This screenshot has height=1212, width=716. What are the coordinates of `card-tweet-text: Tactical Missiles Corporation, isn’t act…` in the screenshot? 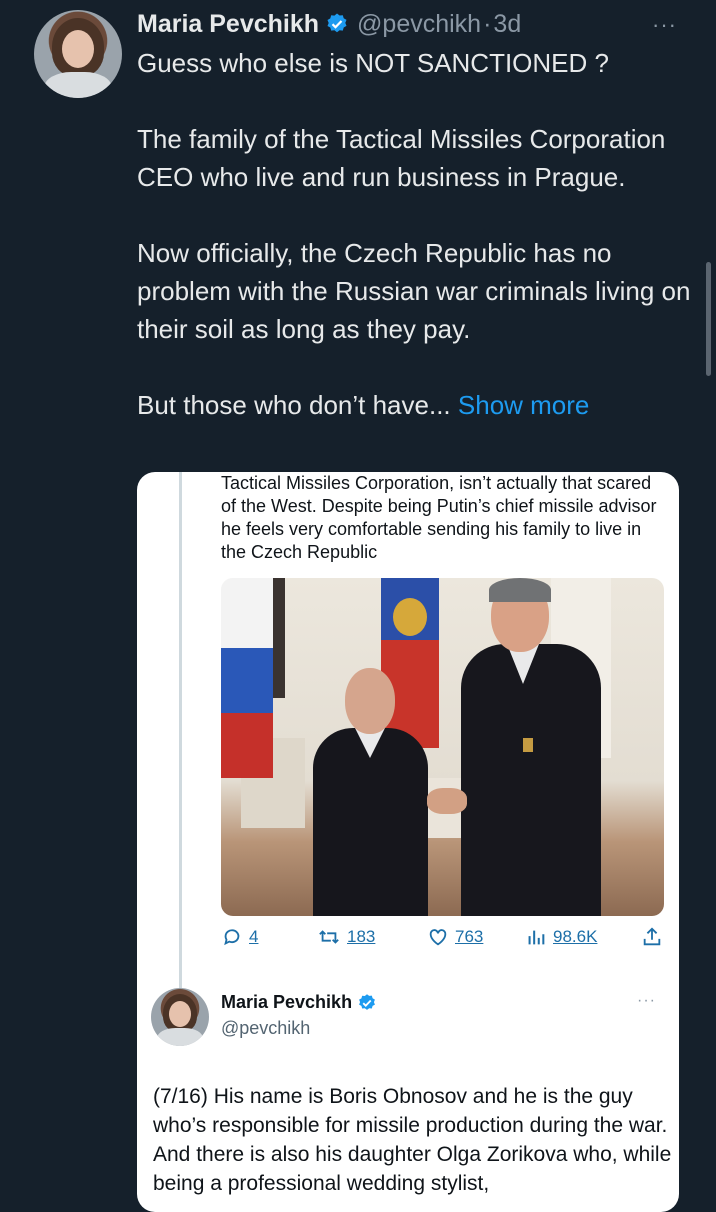 It's located at (439, 517).